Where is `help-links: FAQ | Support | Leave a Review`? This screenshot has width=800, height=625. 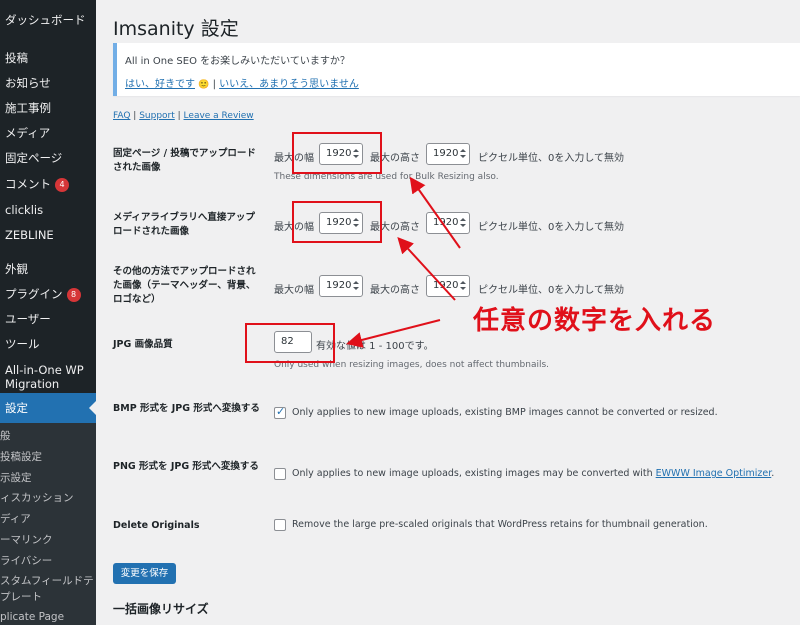 help-links: FAQ | Support | Leave a Review is located at coordinates (183, 116).